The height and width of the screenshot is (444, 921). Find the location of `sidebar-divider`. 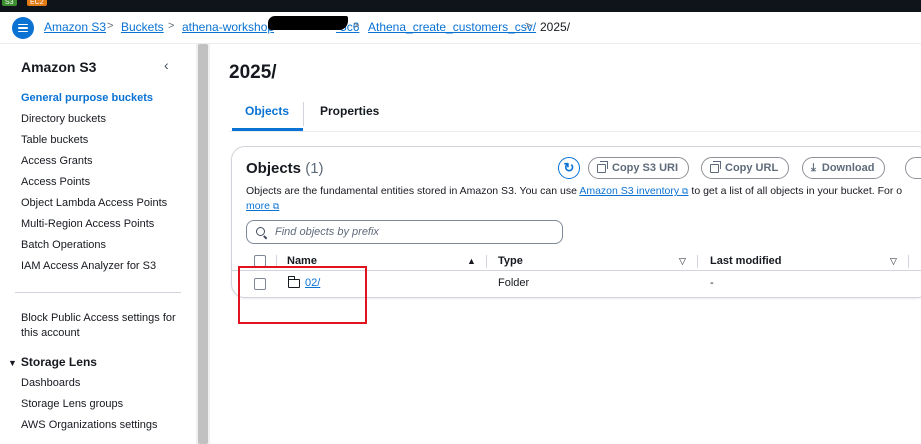

sidebar-divider is located at coordinates (98, 292).